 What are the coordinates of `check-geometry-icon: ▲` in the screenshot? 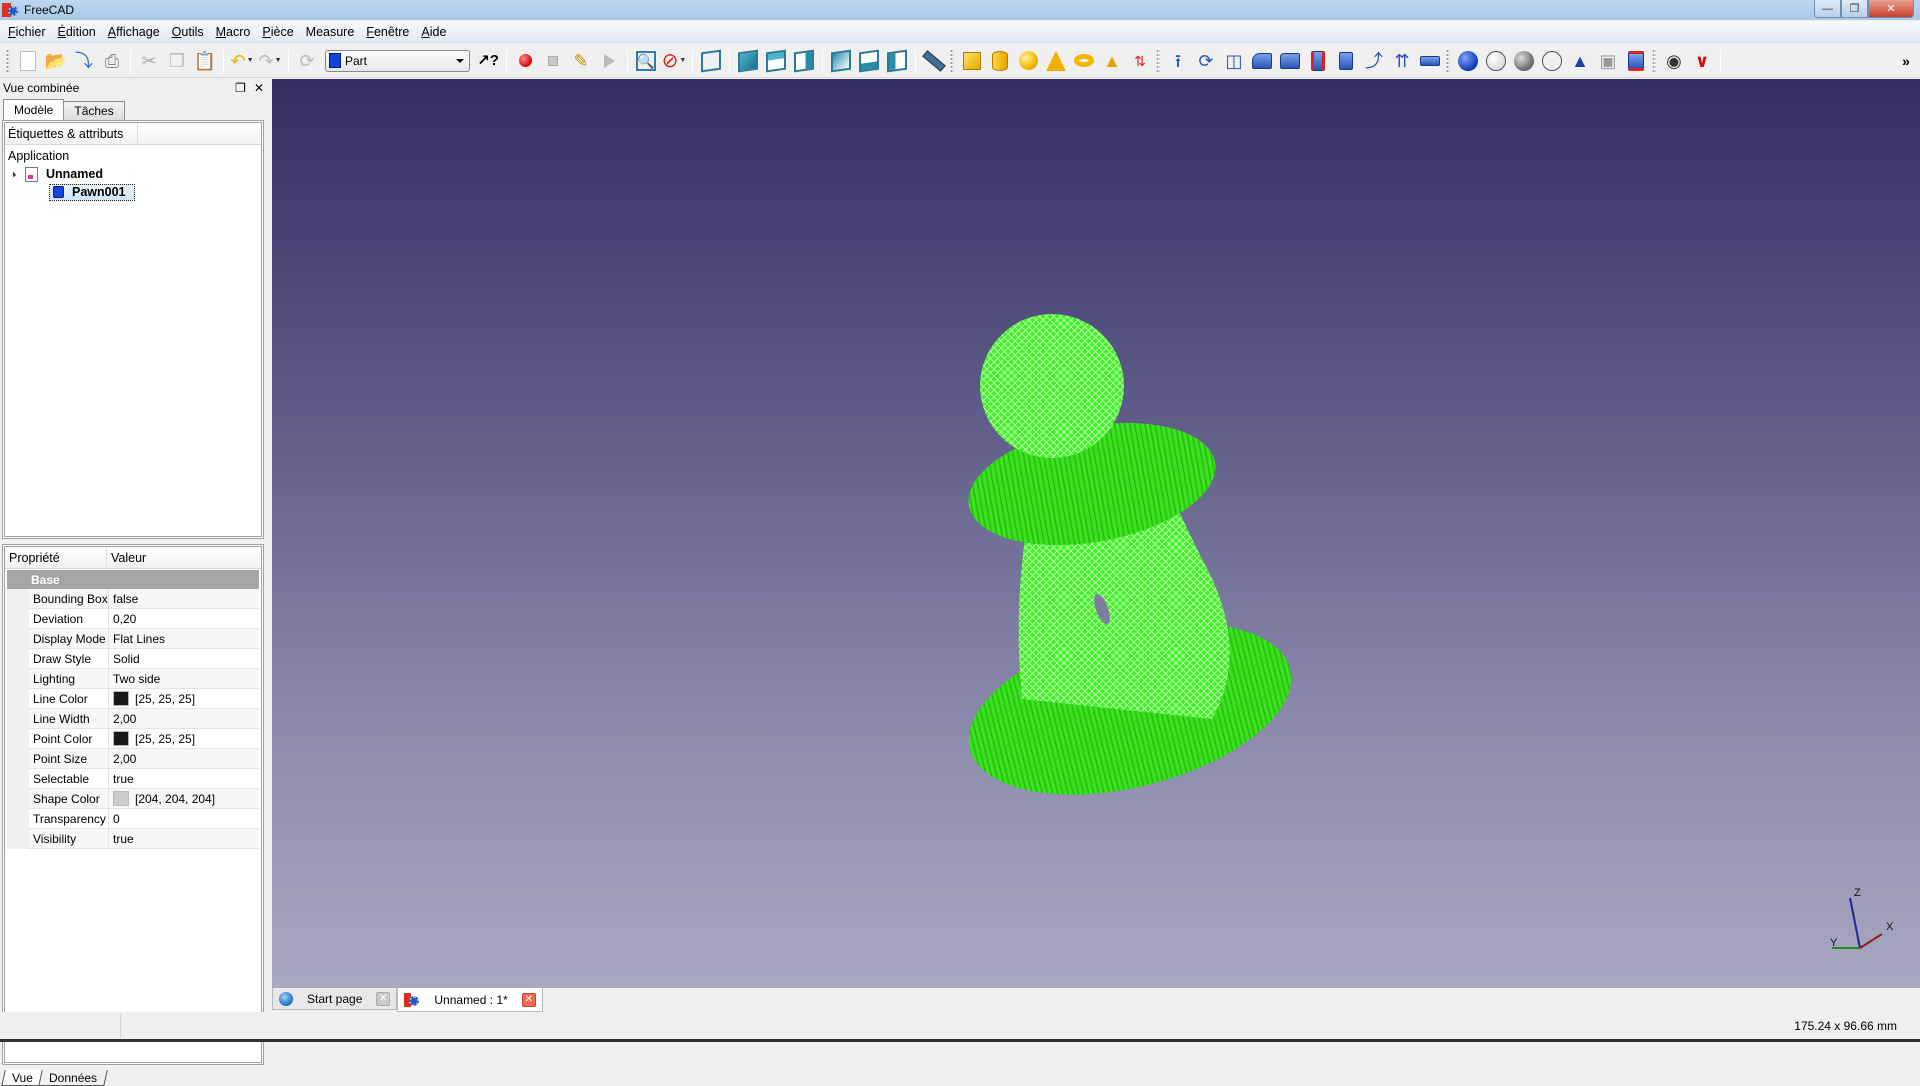 It's located at (1580, 61).